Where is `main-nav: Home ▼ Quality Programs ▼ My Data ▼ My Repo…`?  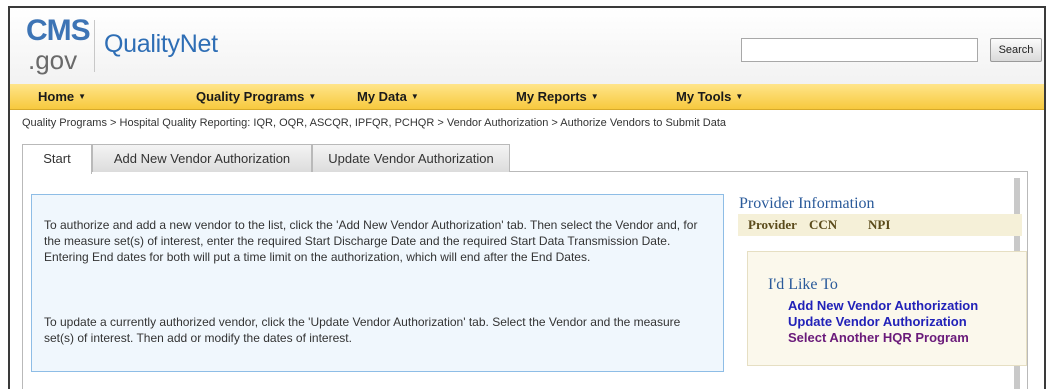 main-nav: Home ▼ Quality Programs ▼ My Data ▼ My Repo… is located at coordinates (527, 97).